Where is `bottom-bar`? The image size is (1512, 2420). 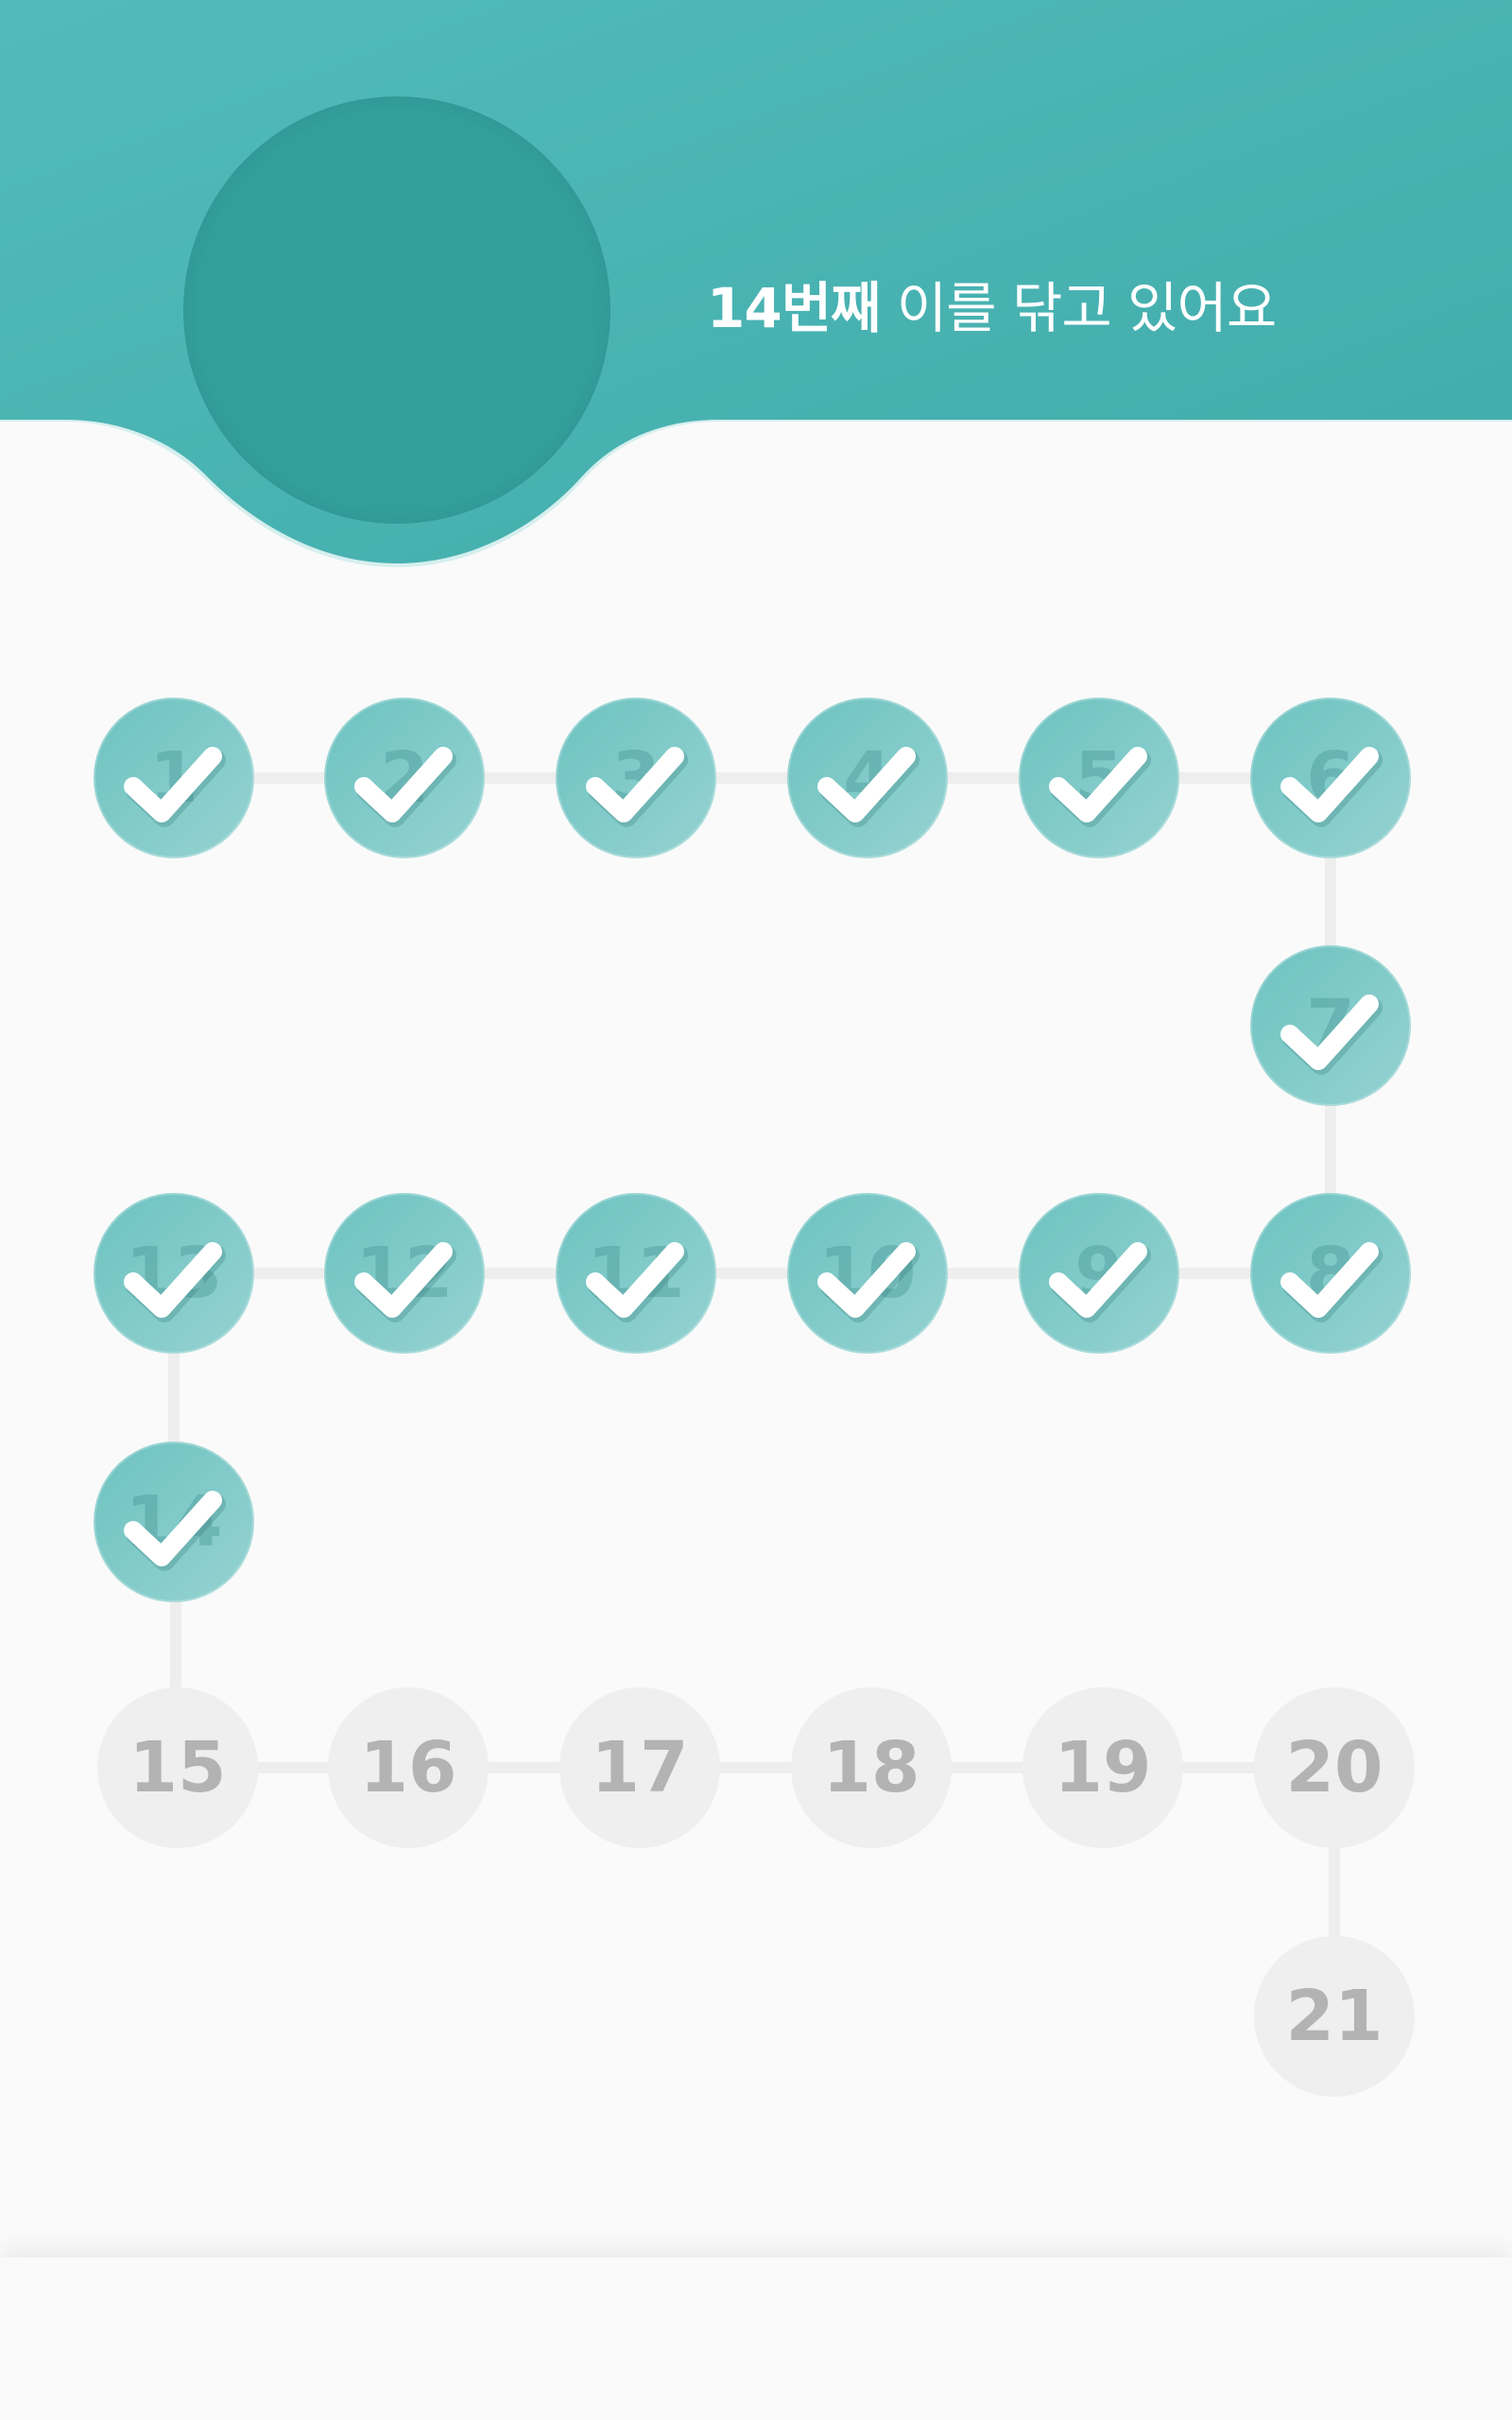
bottom-bar is located at coordinates (756, 2338).